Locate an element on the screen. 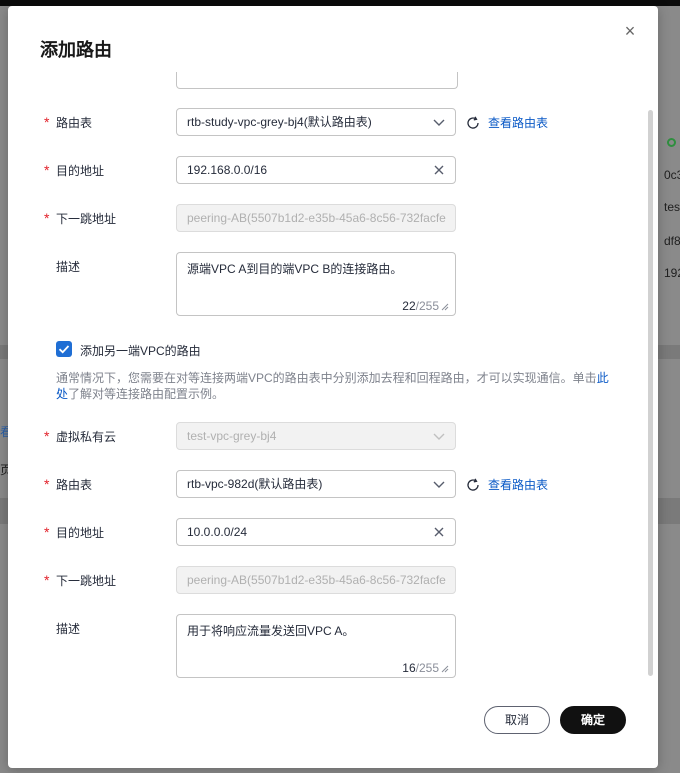 The width and height of the screenshot is (680, 773). add-other-end-label: 添加另一端VPC的路由 is located at coordinates (140, 350).